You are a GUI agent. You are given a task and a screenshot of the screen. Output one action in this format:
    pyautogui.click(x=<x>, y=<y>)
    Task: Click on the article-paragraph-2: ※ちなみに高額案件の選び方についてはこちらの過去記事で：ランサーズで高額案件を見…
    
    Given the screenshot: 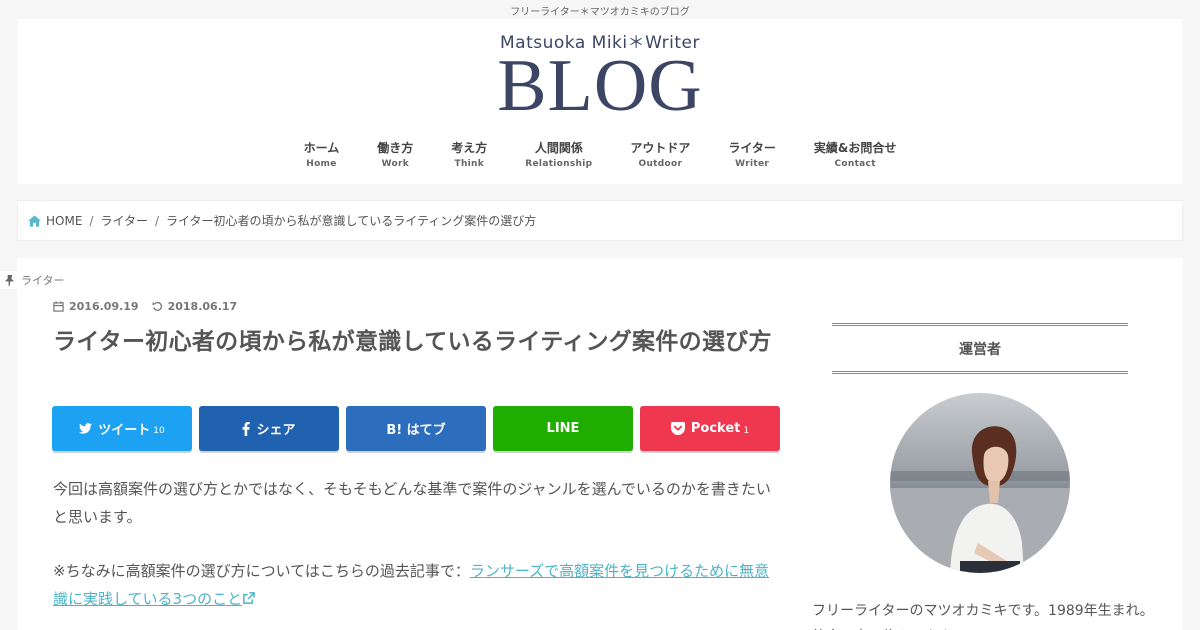 What is the action you would take?
    pyautogui.click(x=418, y=585)
    